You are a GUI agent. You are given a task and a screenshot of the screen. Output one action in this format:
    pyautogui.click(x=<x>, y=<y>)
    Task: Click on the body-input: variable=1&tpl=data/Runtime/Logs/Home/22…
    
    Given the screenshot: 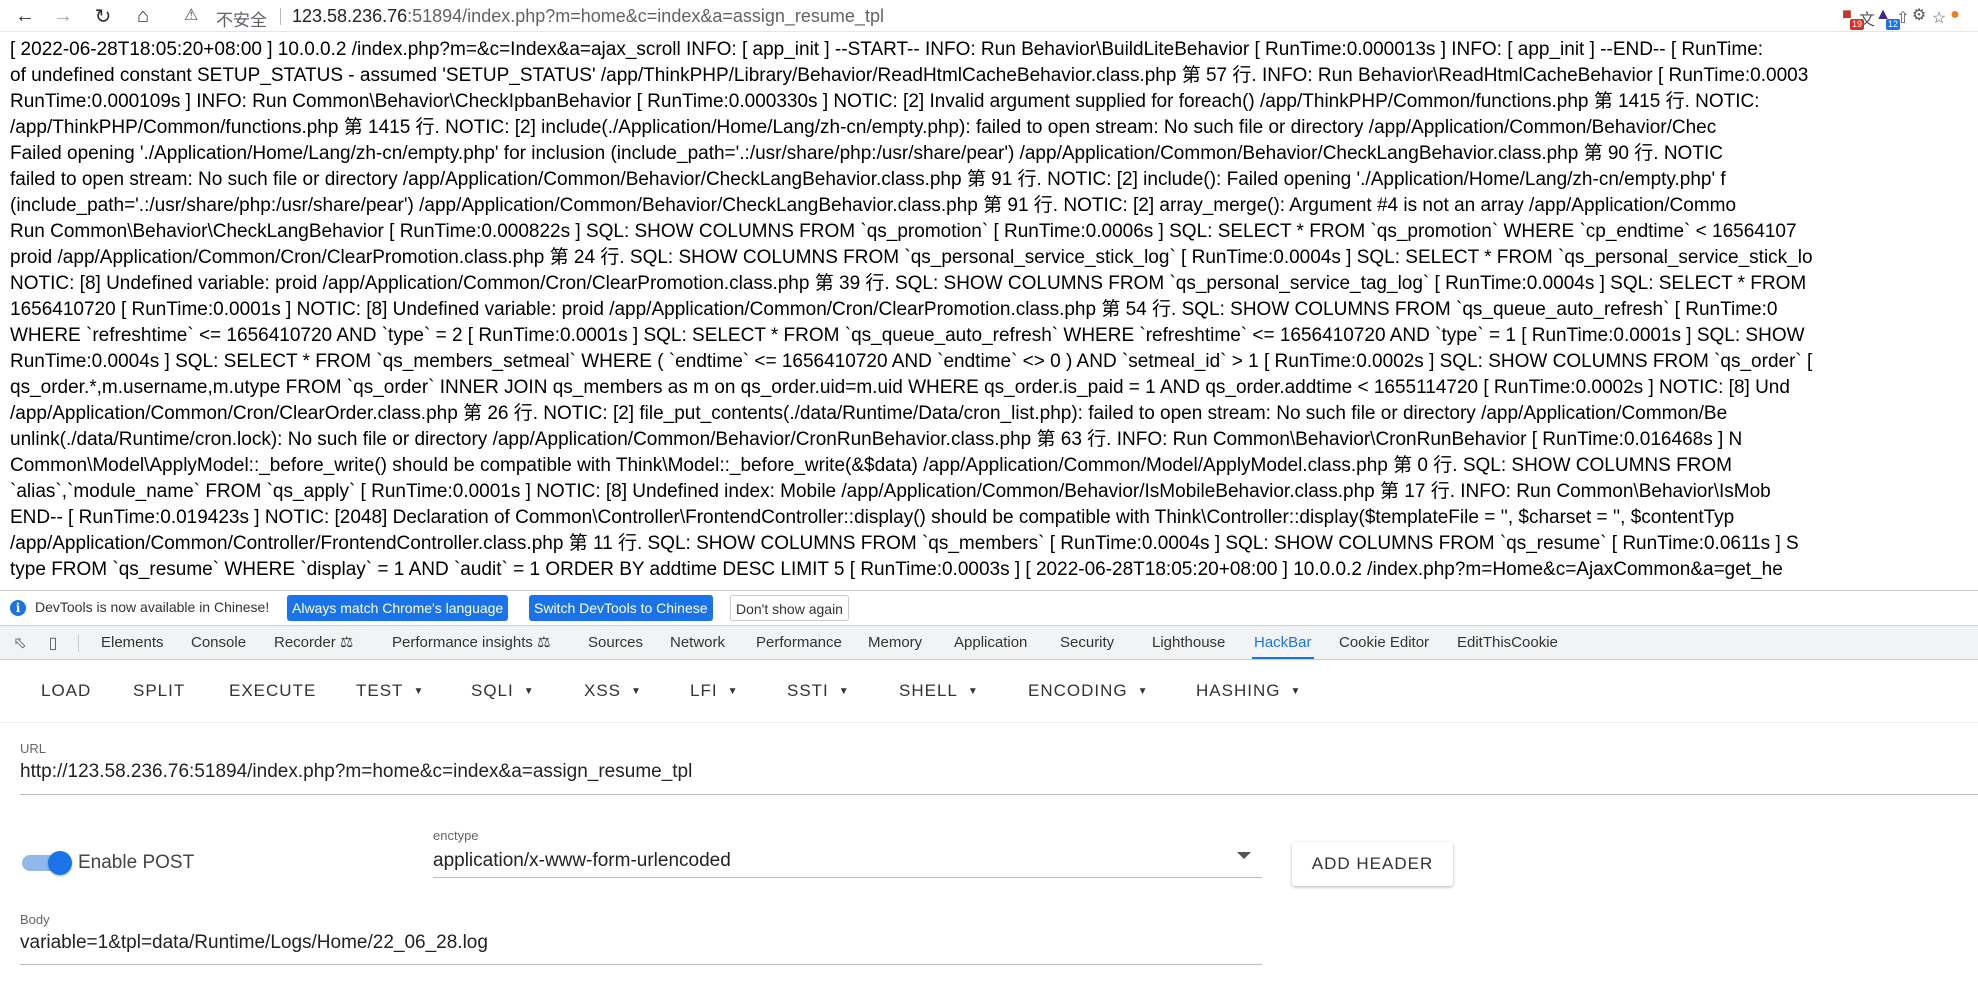 What is the action you would take?
    pyautogui.click(x=254, y=943)
    